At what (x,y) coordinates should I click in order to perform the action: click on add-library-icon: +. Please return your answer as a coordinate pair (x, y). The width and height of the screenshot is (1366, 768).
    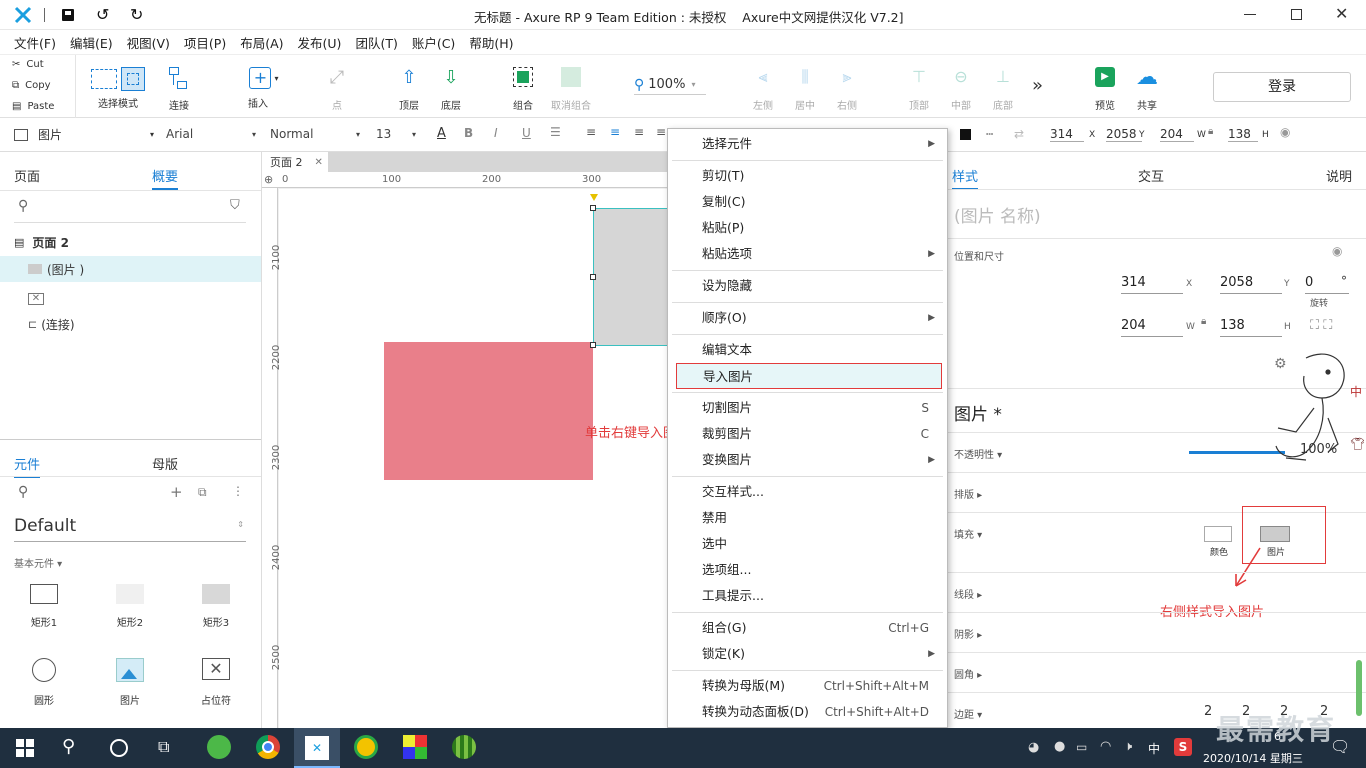
    Looking at the image, I should click on (176, 492).